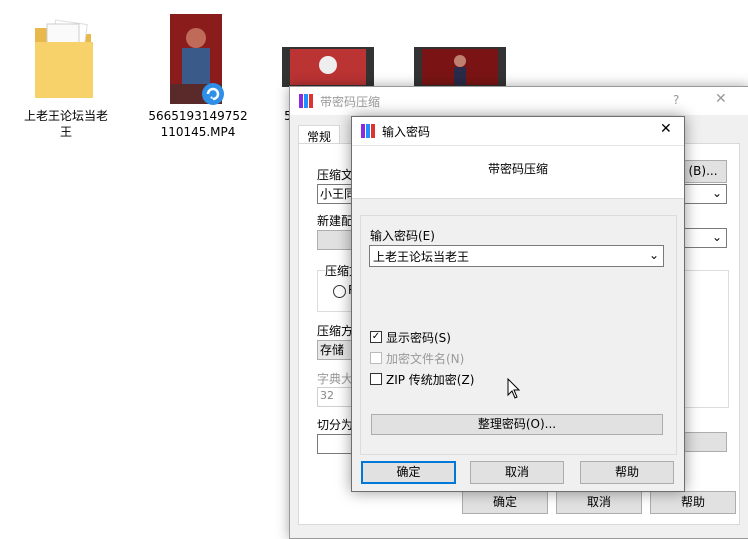 The image size is (748, 539). Describe the element at coordinates (350, 102) in the screenshot. I see `archive-dialog-title: 带密码压缩` at that location.